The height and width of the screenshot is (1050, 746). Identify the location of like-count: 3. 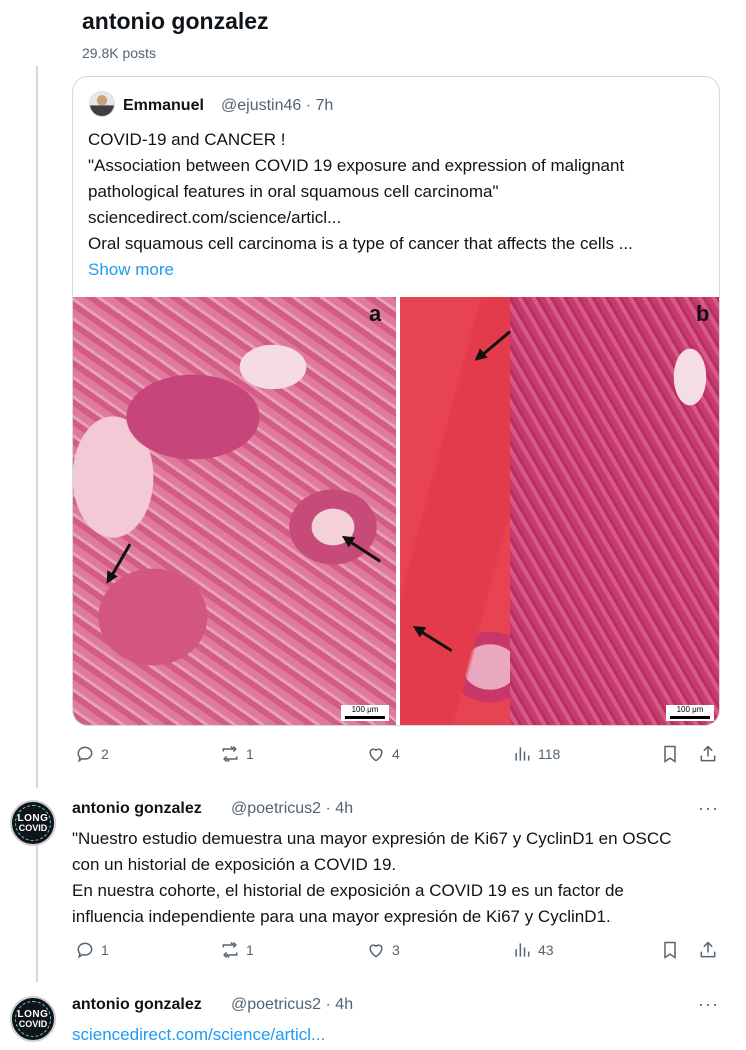
(396, 950).